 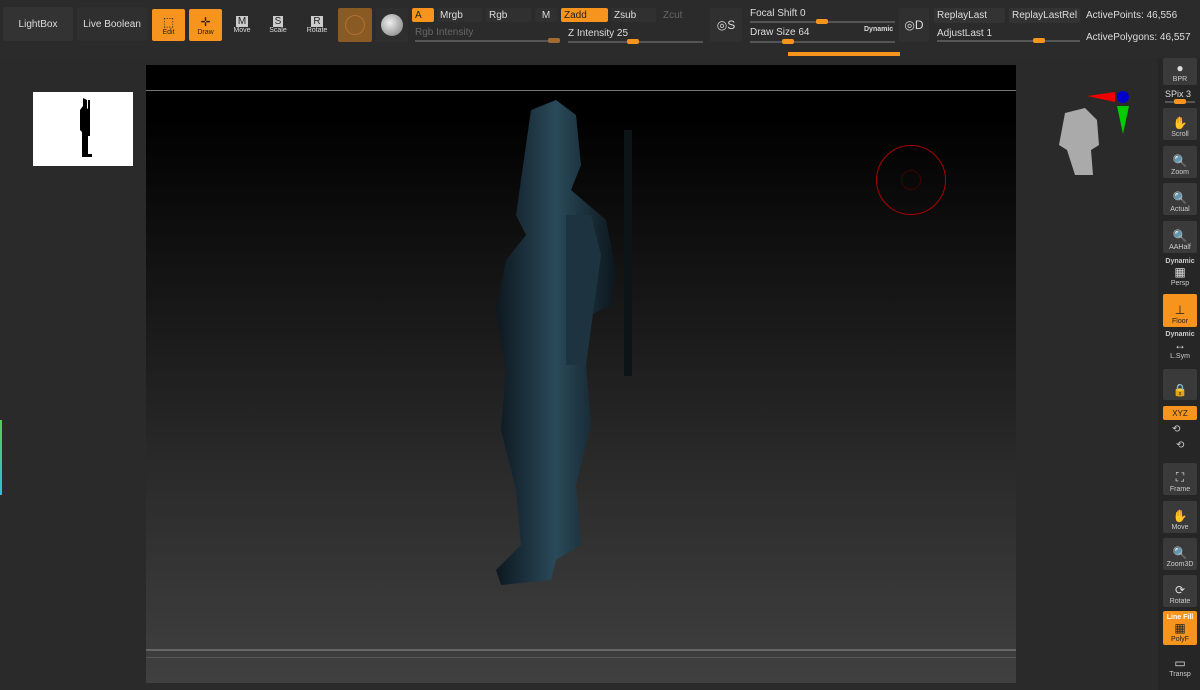 I want to click on edit-button: ⬚ Edit, so click(x=168, y=25).